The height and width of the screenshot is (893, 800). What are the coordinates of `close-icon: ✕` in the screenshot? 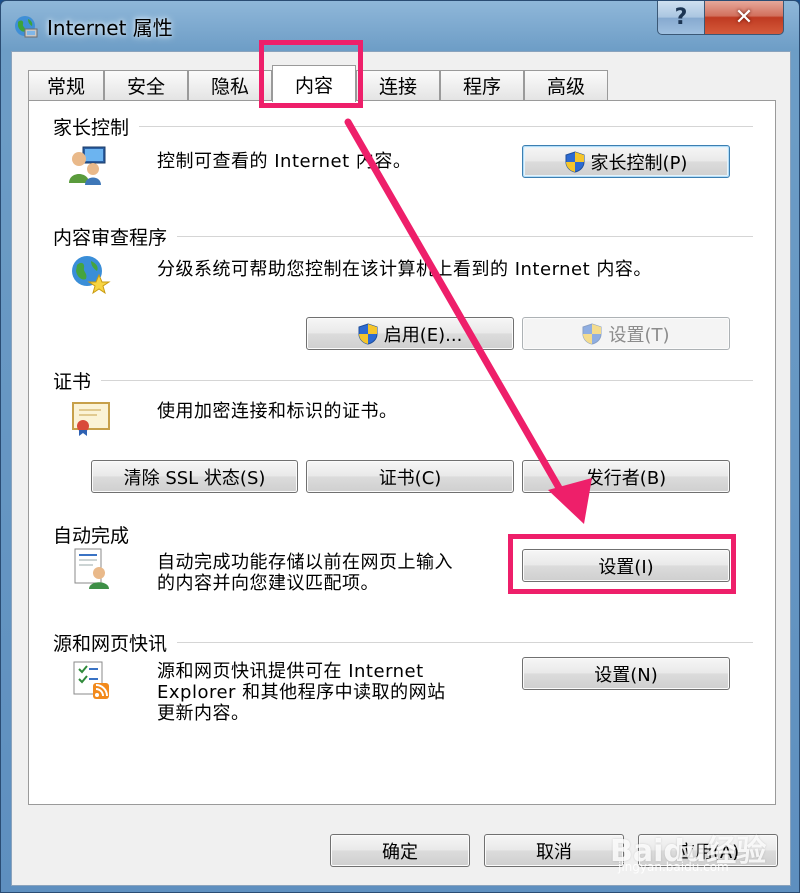 It's located at (744, 17).